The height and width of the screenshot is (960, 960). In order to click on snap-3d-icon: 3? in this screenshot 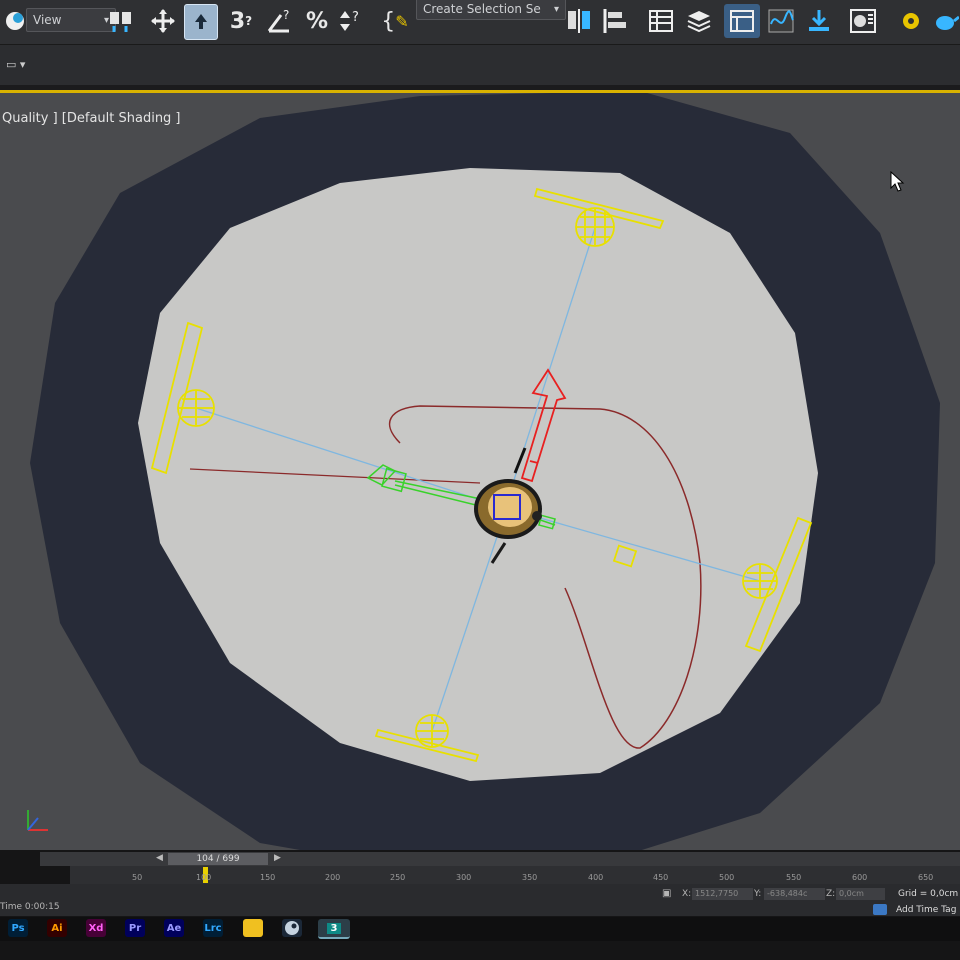, I will do `click(241, 21)`.